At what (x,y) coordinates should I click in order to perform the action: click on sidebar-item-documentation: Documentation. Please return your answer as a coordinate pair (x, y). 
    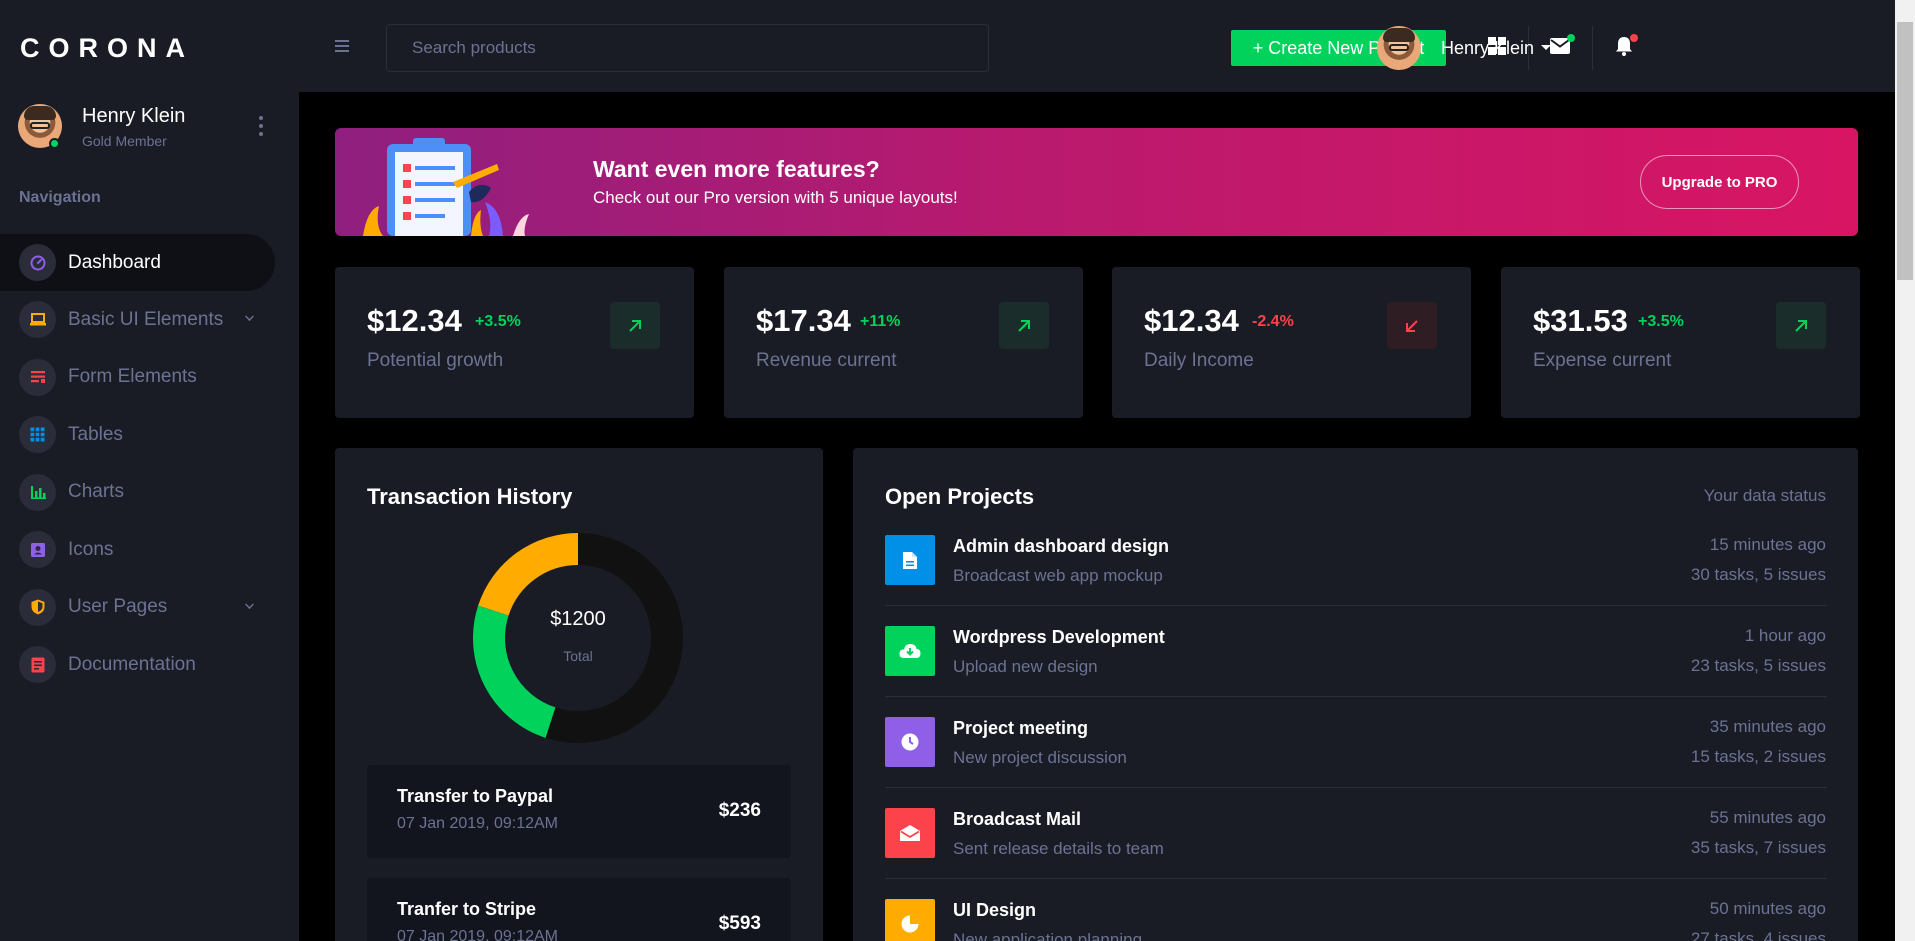
    Looking at the image, I should click on (149, 665).